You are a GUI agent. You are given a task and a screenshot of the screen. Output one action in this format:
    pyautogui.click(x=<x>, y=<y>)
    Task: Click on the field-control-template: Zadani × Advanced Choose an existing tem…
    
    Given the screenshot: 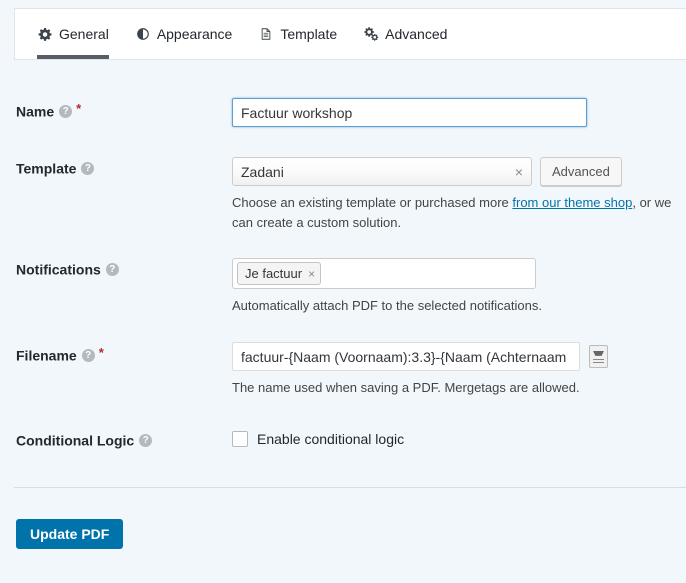 What is the action you would take?
    pyautogui.click(x=459, y=195)
    